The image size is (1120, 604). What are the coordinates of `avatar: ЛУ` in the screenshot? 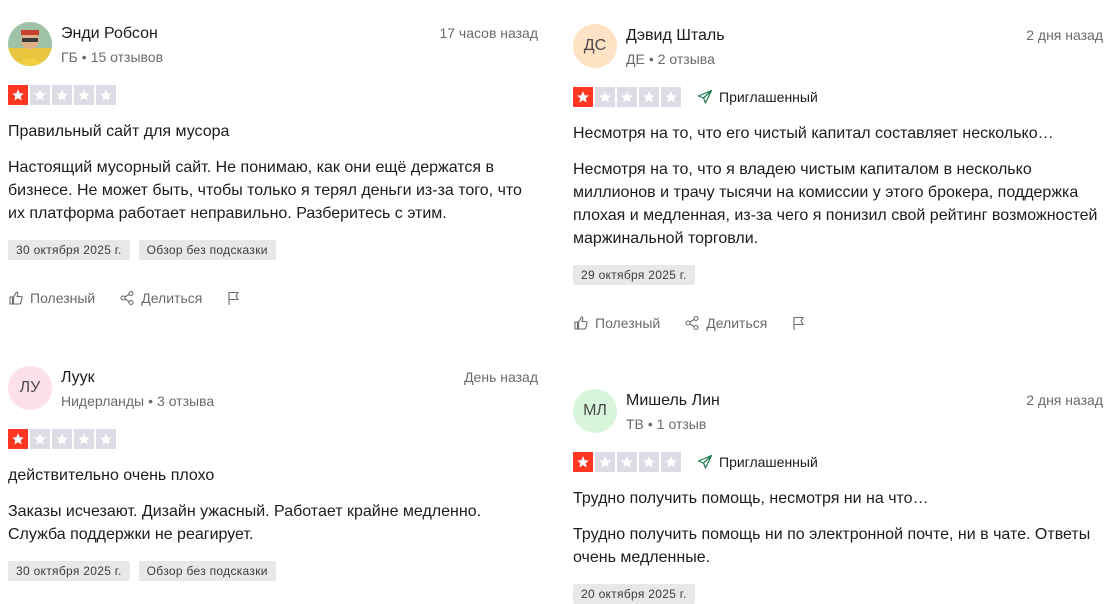 It's located at (30, 388).